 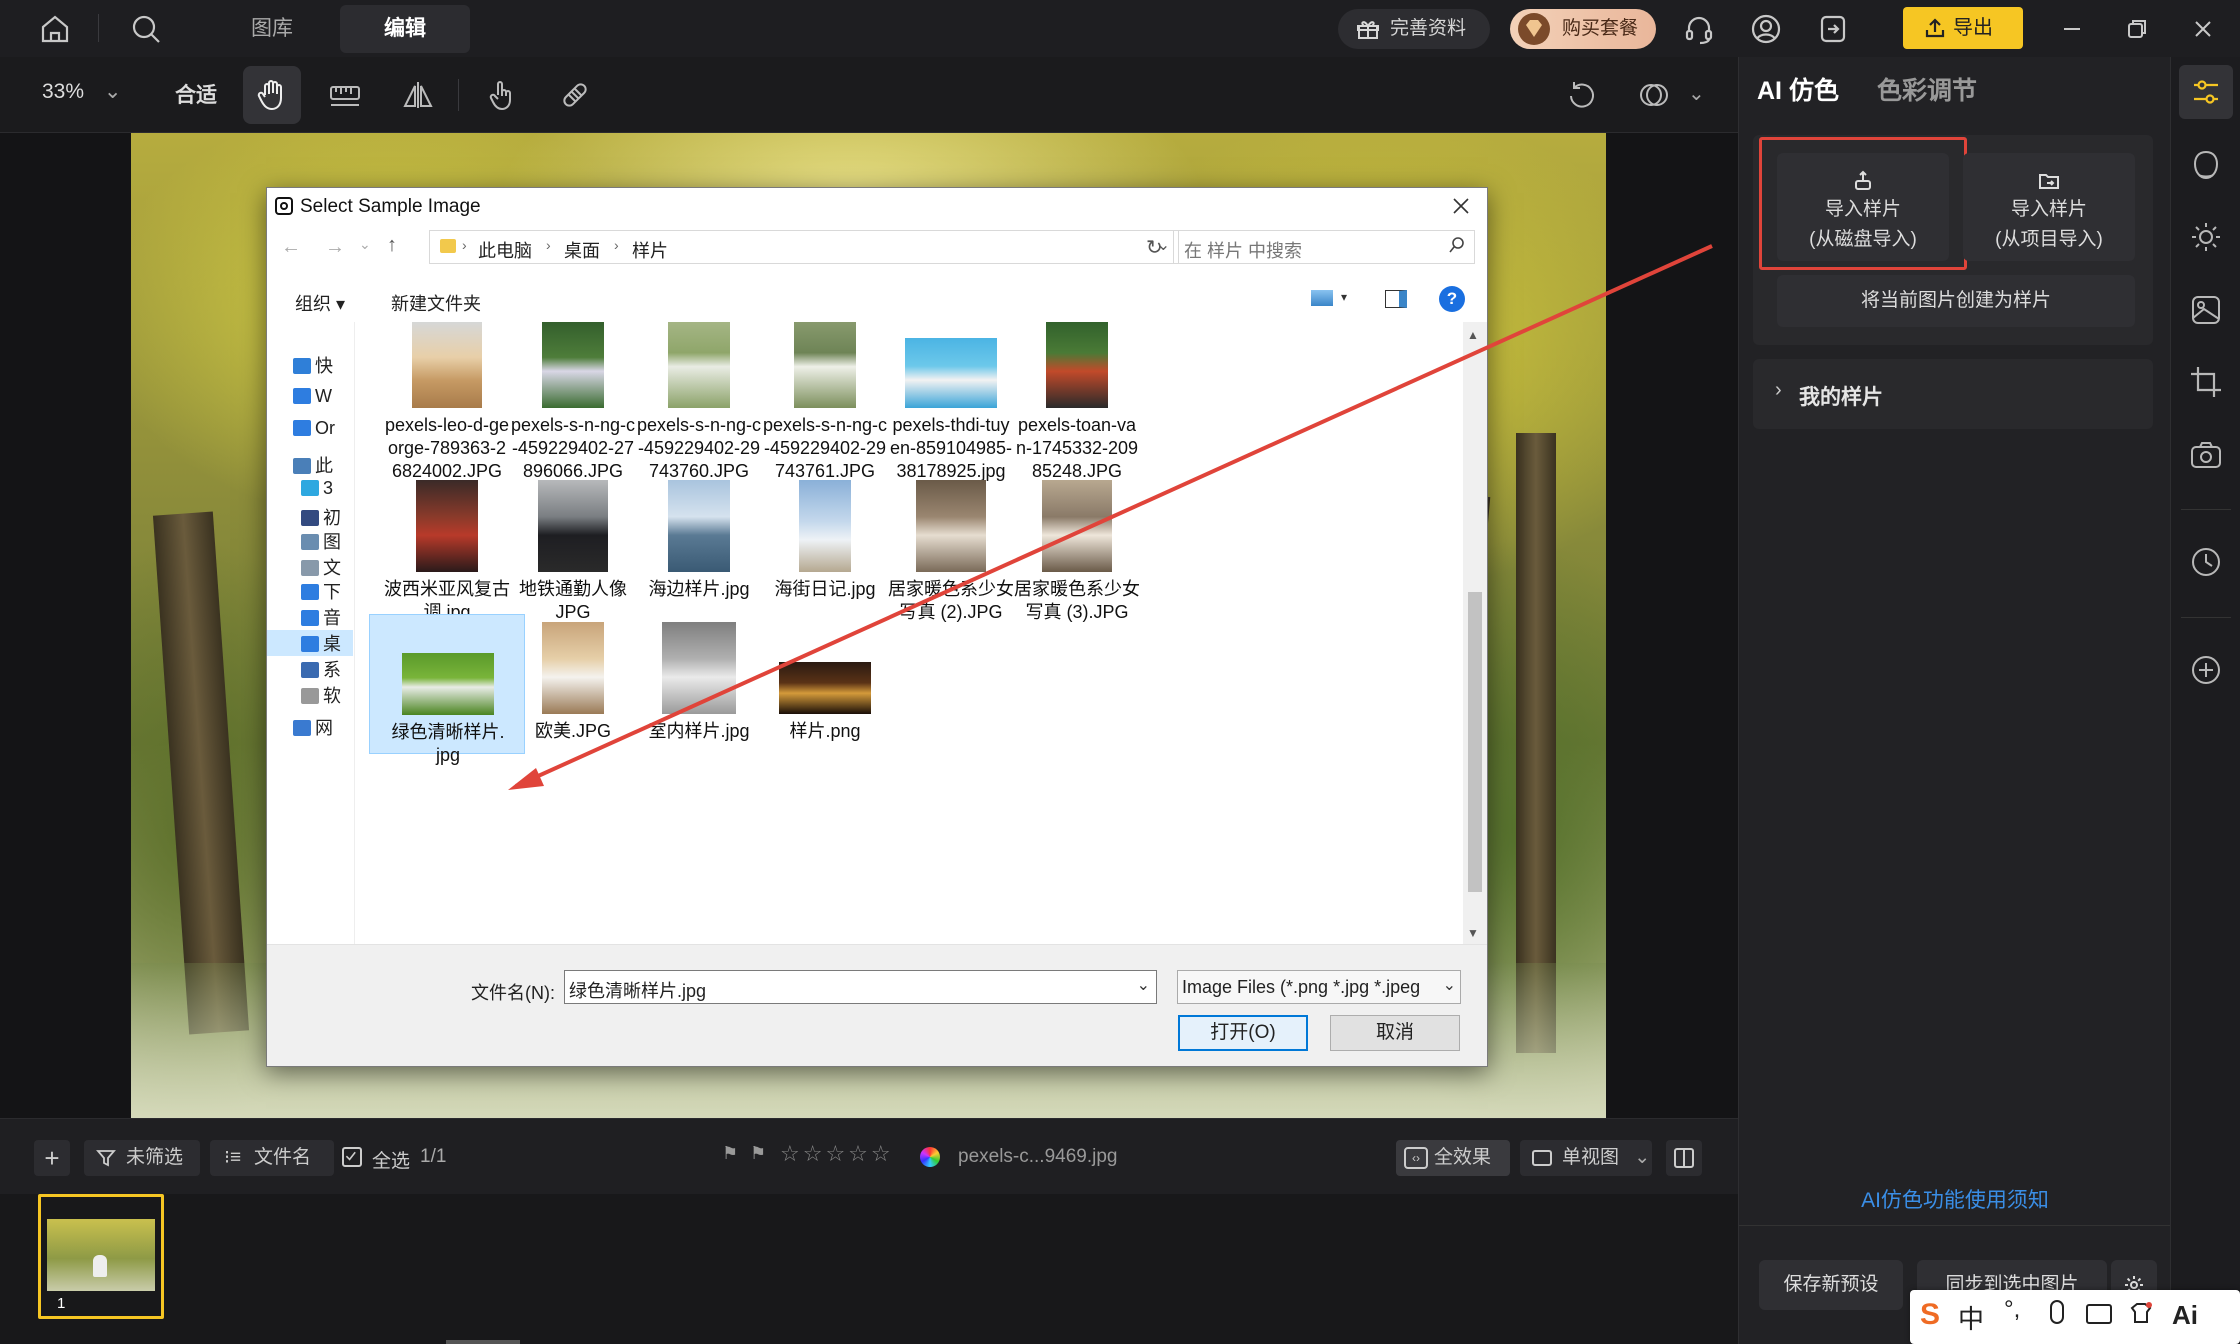 What do you see at coordinates (405, 29) in the screenshot?
I see `tab-edit: 编辑` at bounding box center [405, 29].